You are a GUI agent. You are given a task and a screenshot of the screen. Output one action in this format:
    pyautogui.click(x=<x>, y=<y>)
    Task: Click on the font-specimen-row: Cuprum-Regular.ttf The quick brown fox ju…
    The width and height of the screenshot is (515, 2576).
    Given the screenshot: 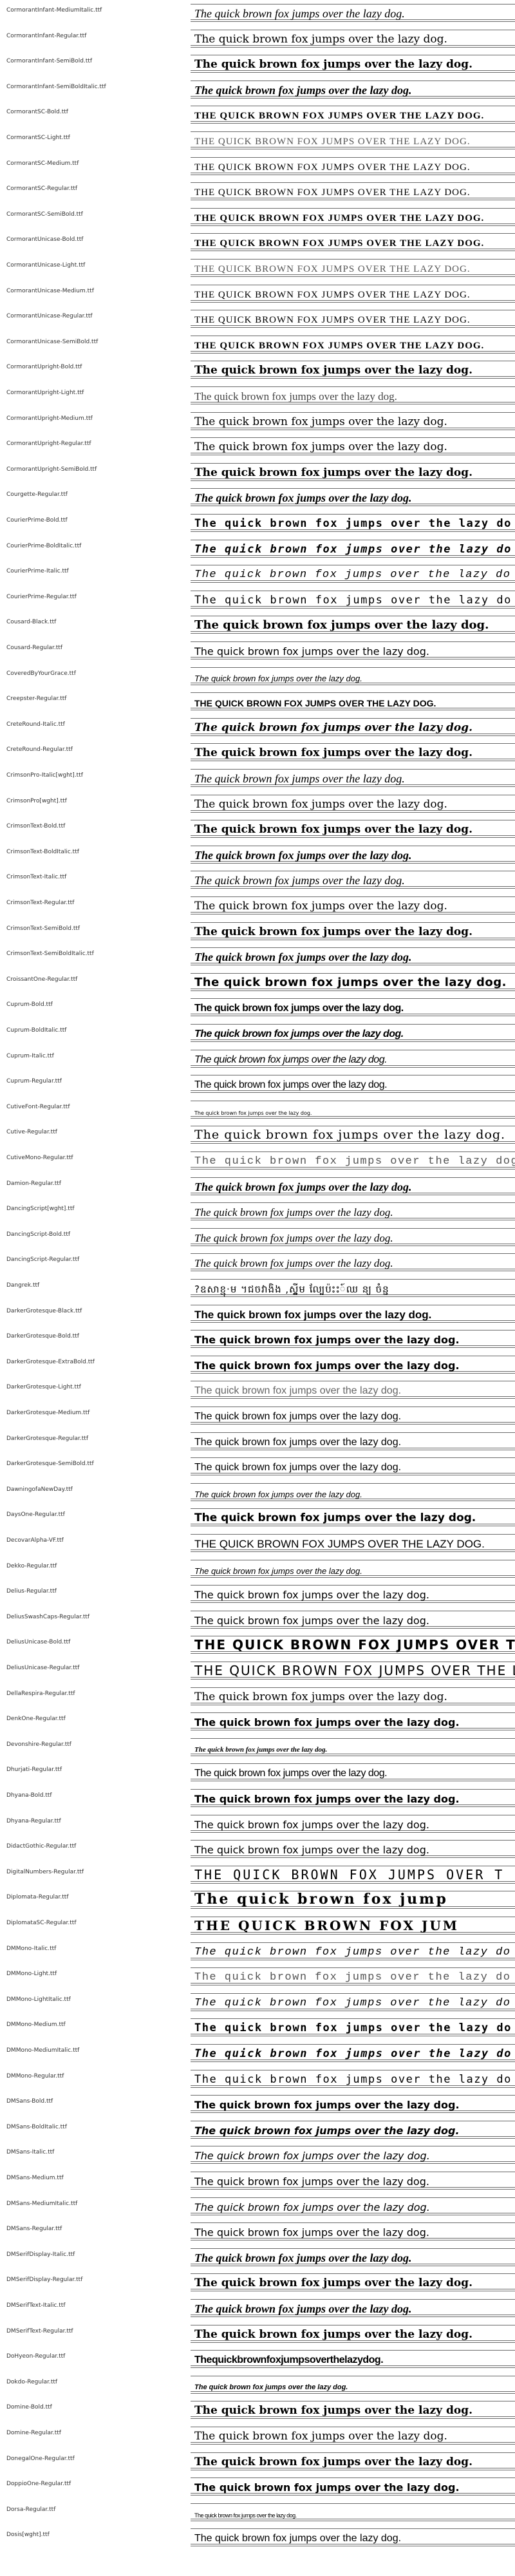 What is the action you would take?
    pyautogui.click(x=257, y=1084)
    